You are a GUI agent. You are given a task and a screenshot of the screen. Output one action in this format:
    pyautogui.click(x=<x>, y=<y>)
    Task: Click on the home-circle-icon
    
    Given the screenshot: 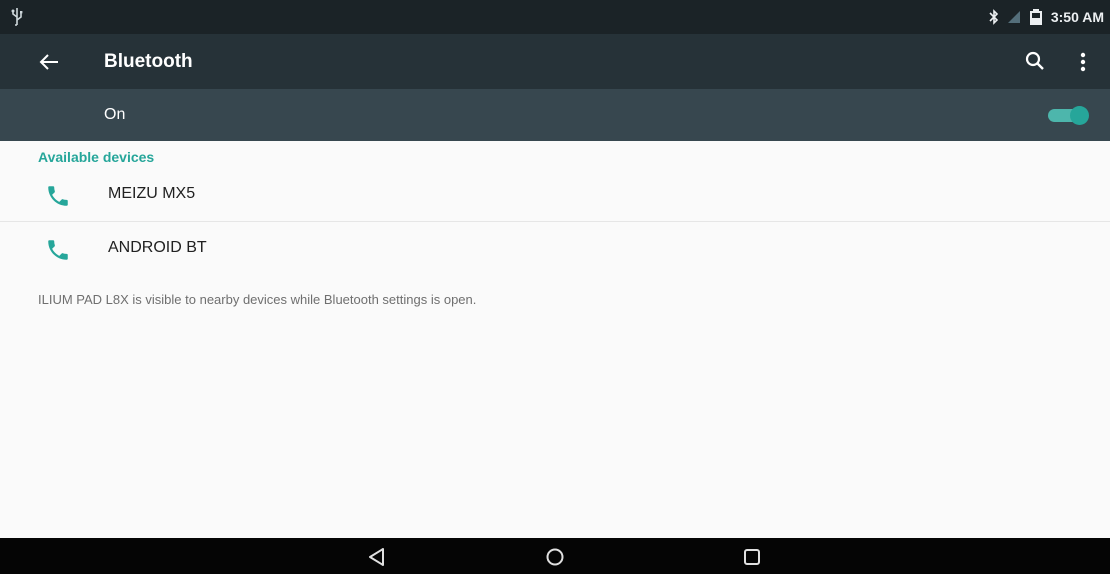 What is the action you would take?
    pyautogui.click(x=555, y=557)
    